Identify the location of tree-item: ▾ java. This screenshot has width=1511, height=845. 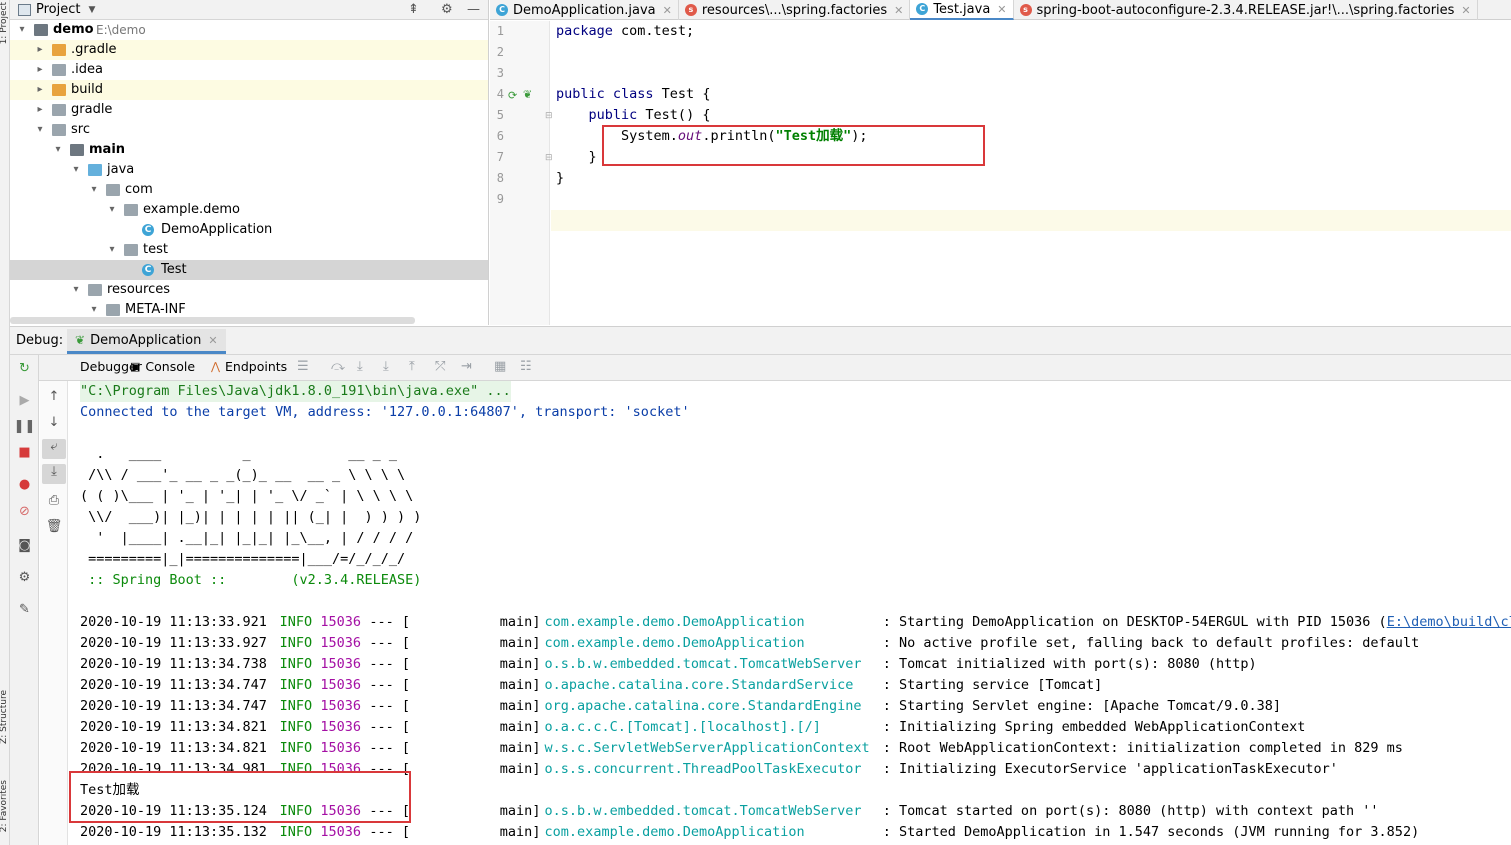
(249, 170).